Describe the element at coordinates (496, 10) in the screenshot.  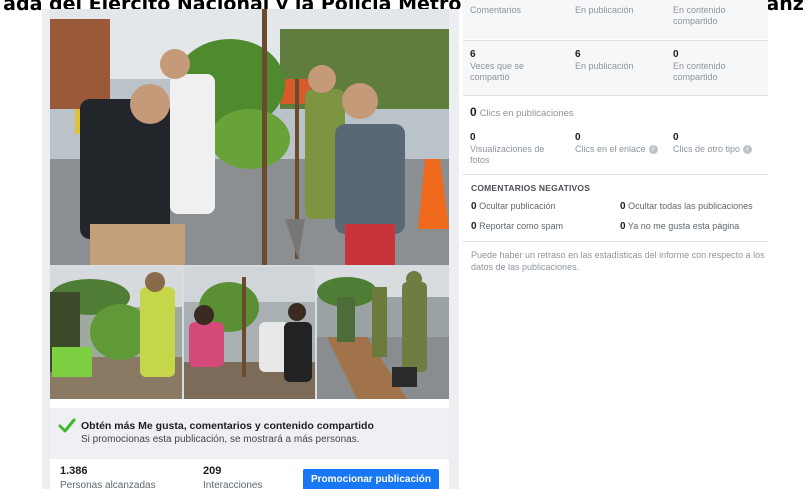
I see `comments-col1: Comentarios` at that location.